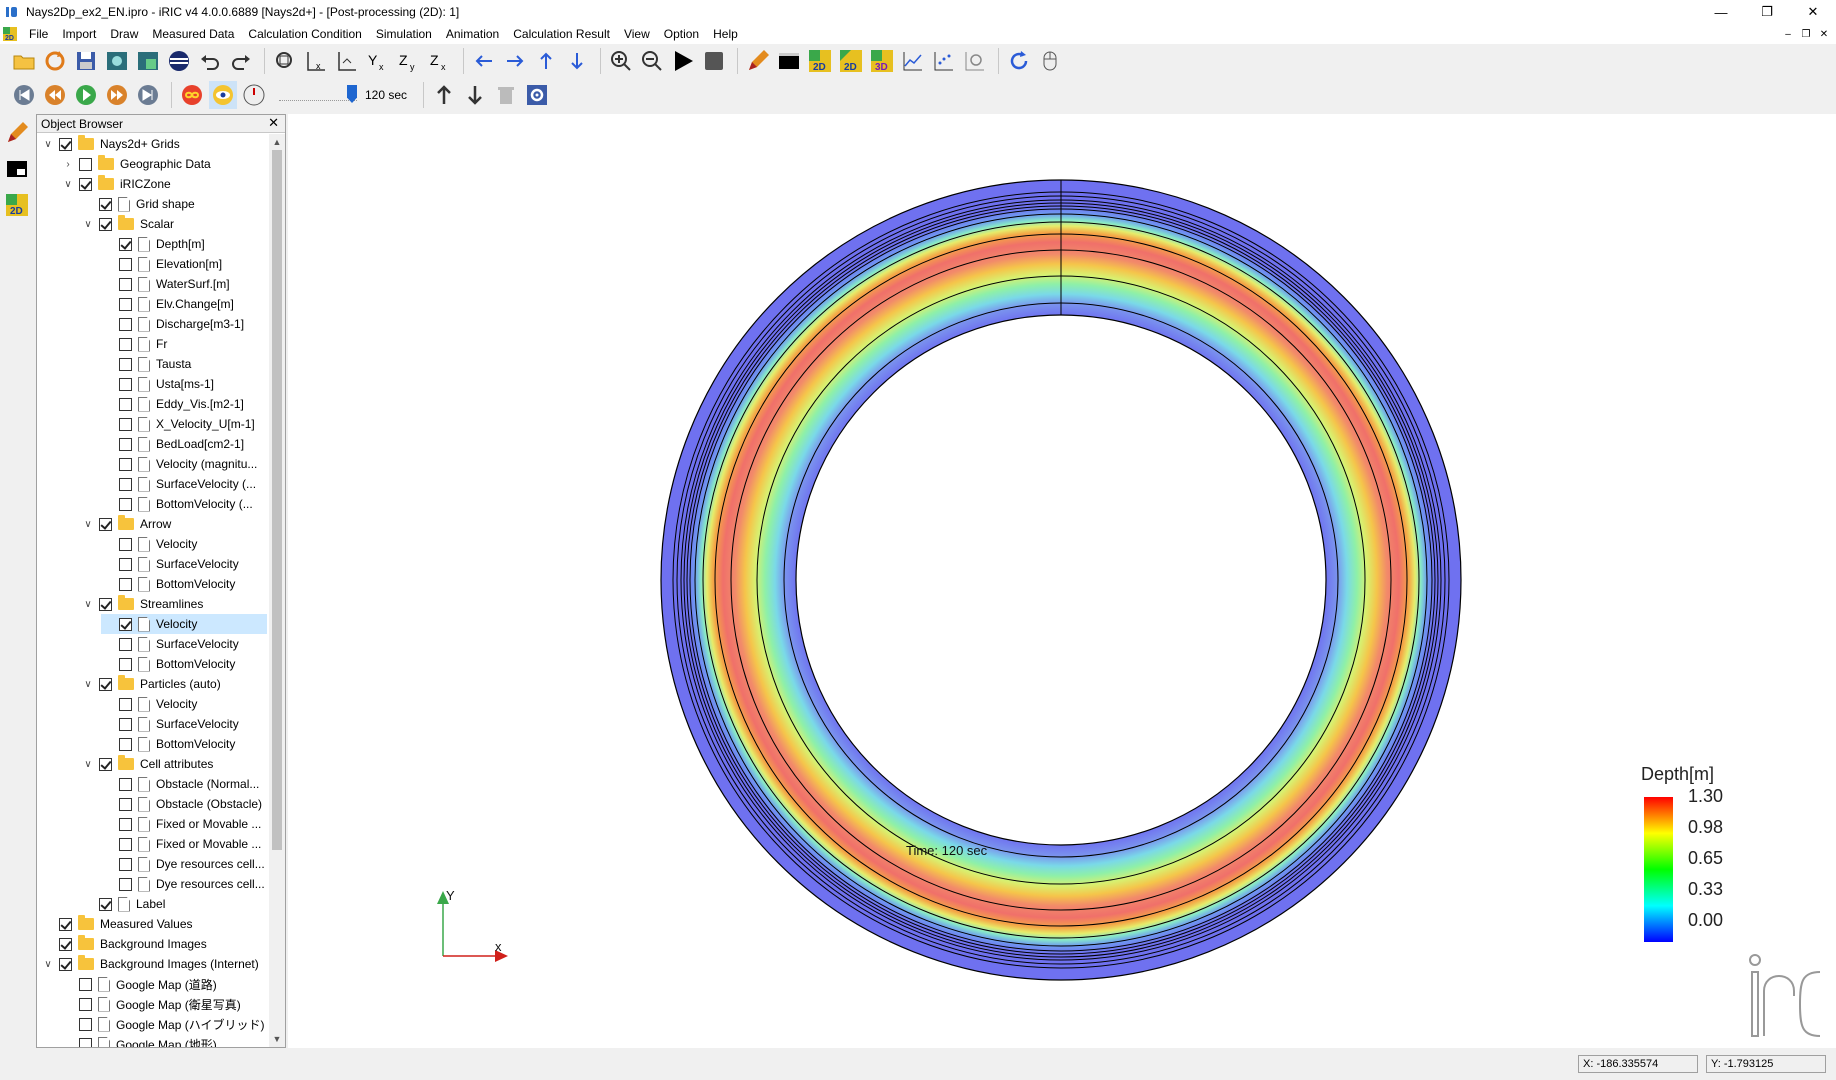 The width and height of the screenshot is (1836, 1080). Describe the element at coordinates (378, 61) in the screenshot. I see `y-axis-icon: Yx` at that location.